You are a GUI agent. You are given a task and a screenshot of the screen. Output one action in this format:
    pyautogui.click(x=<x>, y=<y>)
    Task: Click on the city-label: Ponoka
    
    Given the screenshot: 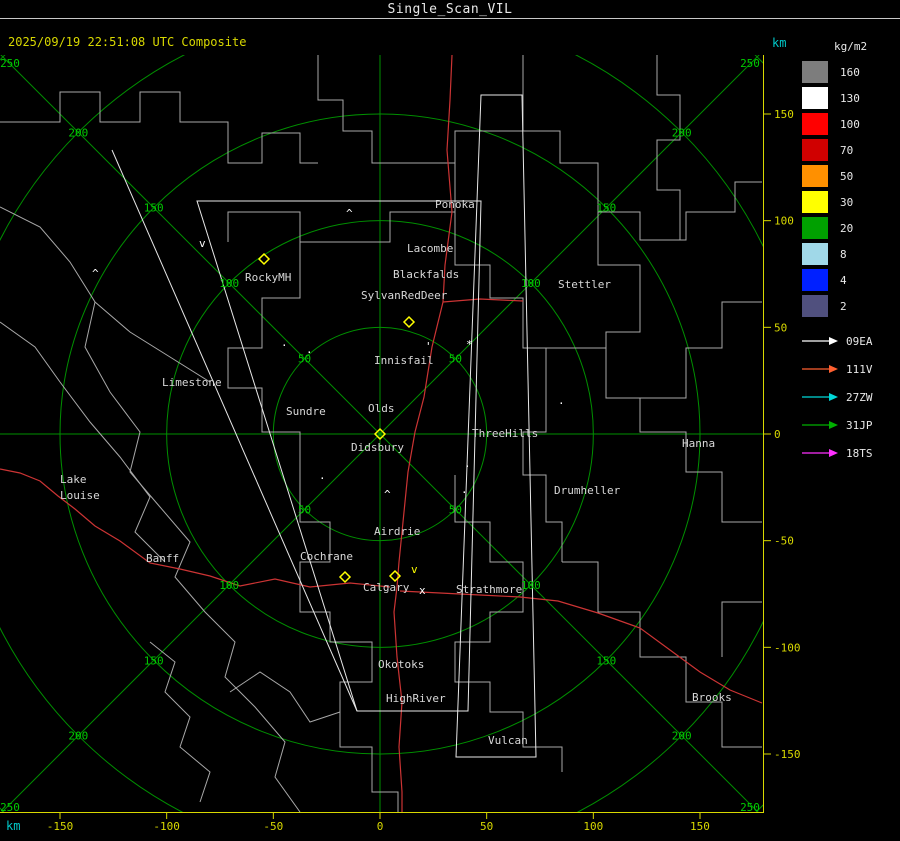 What is the action you would take?
    pyautogui.click(x=455, y=204)
    